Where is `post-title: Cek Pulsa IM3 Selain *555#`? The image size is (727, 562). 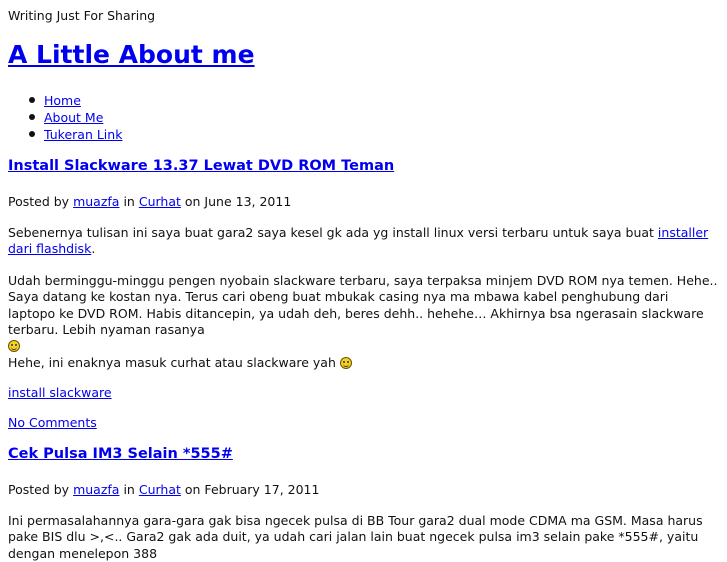
post-title: Cek Pulsa IM3 Selain *555# is located at coordinates (120, 454).